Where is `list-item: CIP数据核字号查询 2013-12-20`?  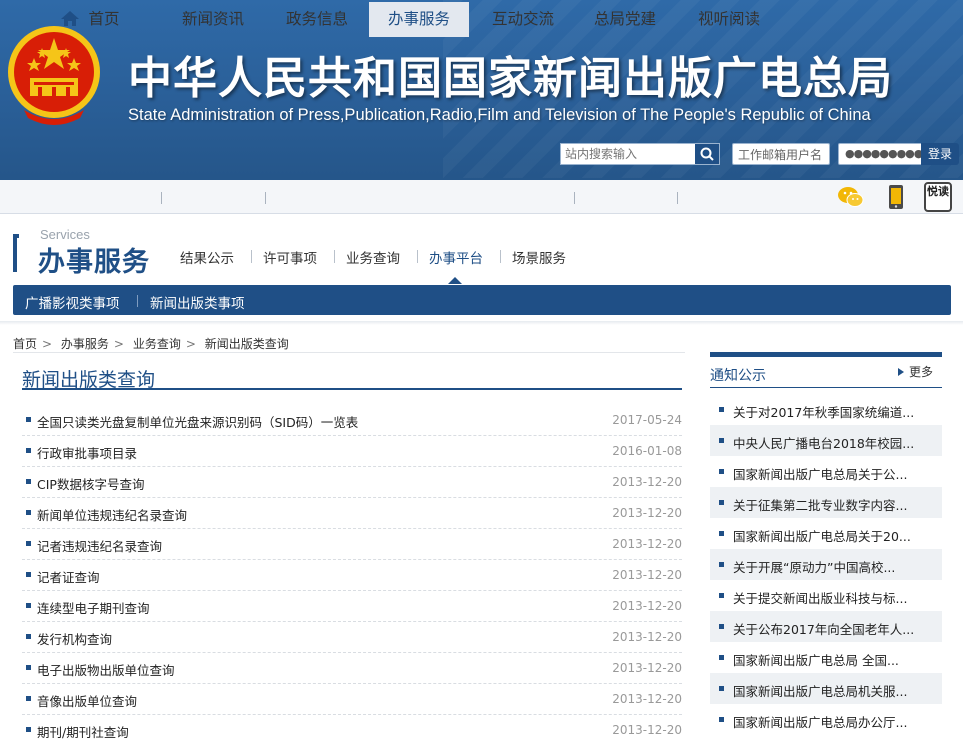
list-item: CIP数据核字号查询 2013-12-20 is located at coordinates (352, 482).